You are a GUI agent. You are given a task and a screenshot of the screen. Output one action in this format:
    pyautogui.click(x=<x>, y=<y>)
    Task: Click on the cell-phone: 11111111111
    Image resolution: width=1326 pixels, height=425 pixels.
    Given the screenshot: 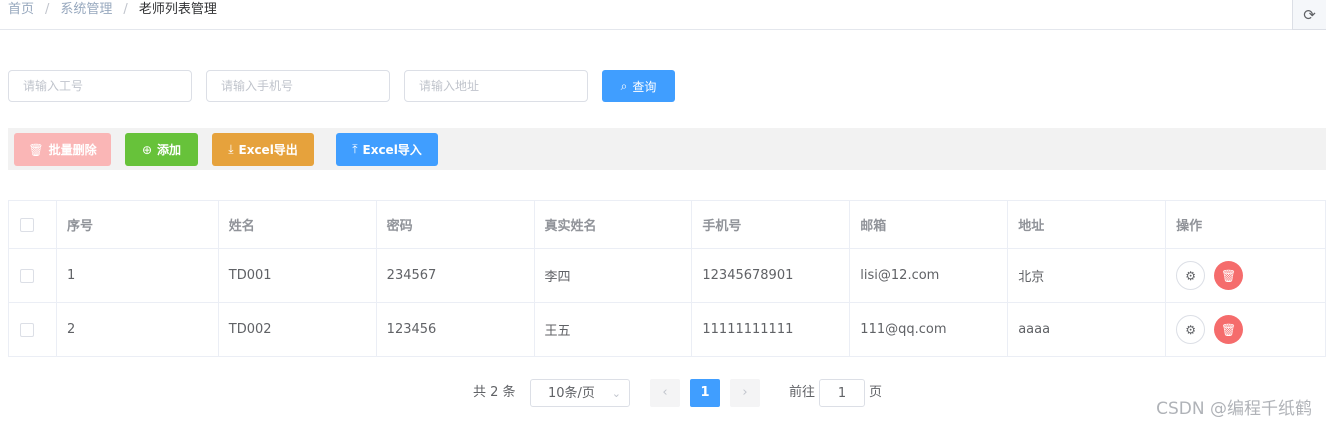 What is the action you would take?
    pyautogui.click(x=771, y=329)
    